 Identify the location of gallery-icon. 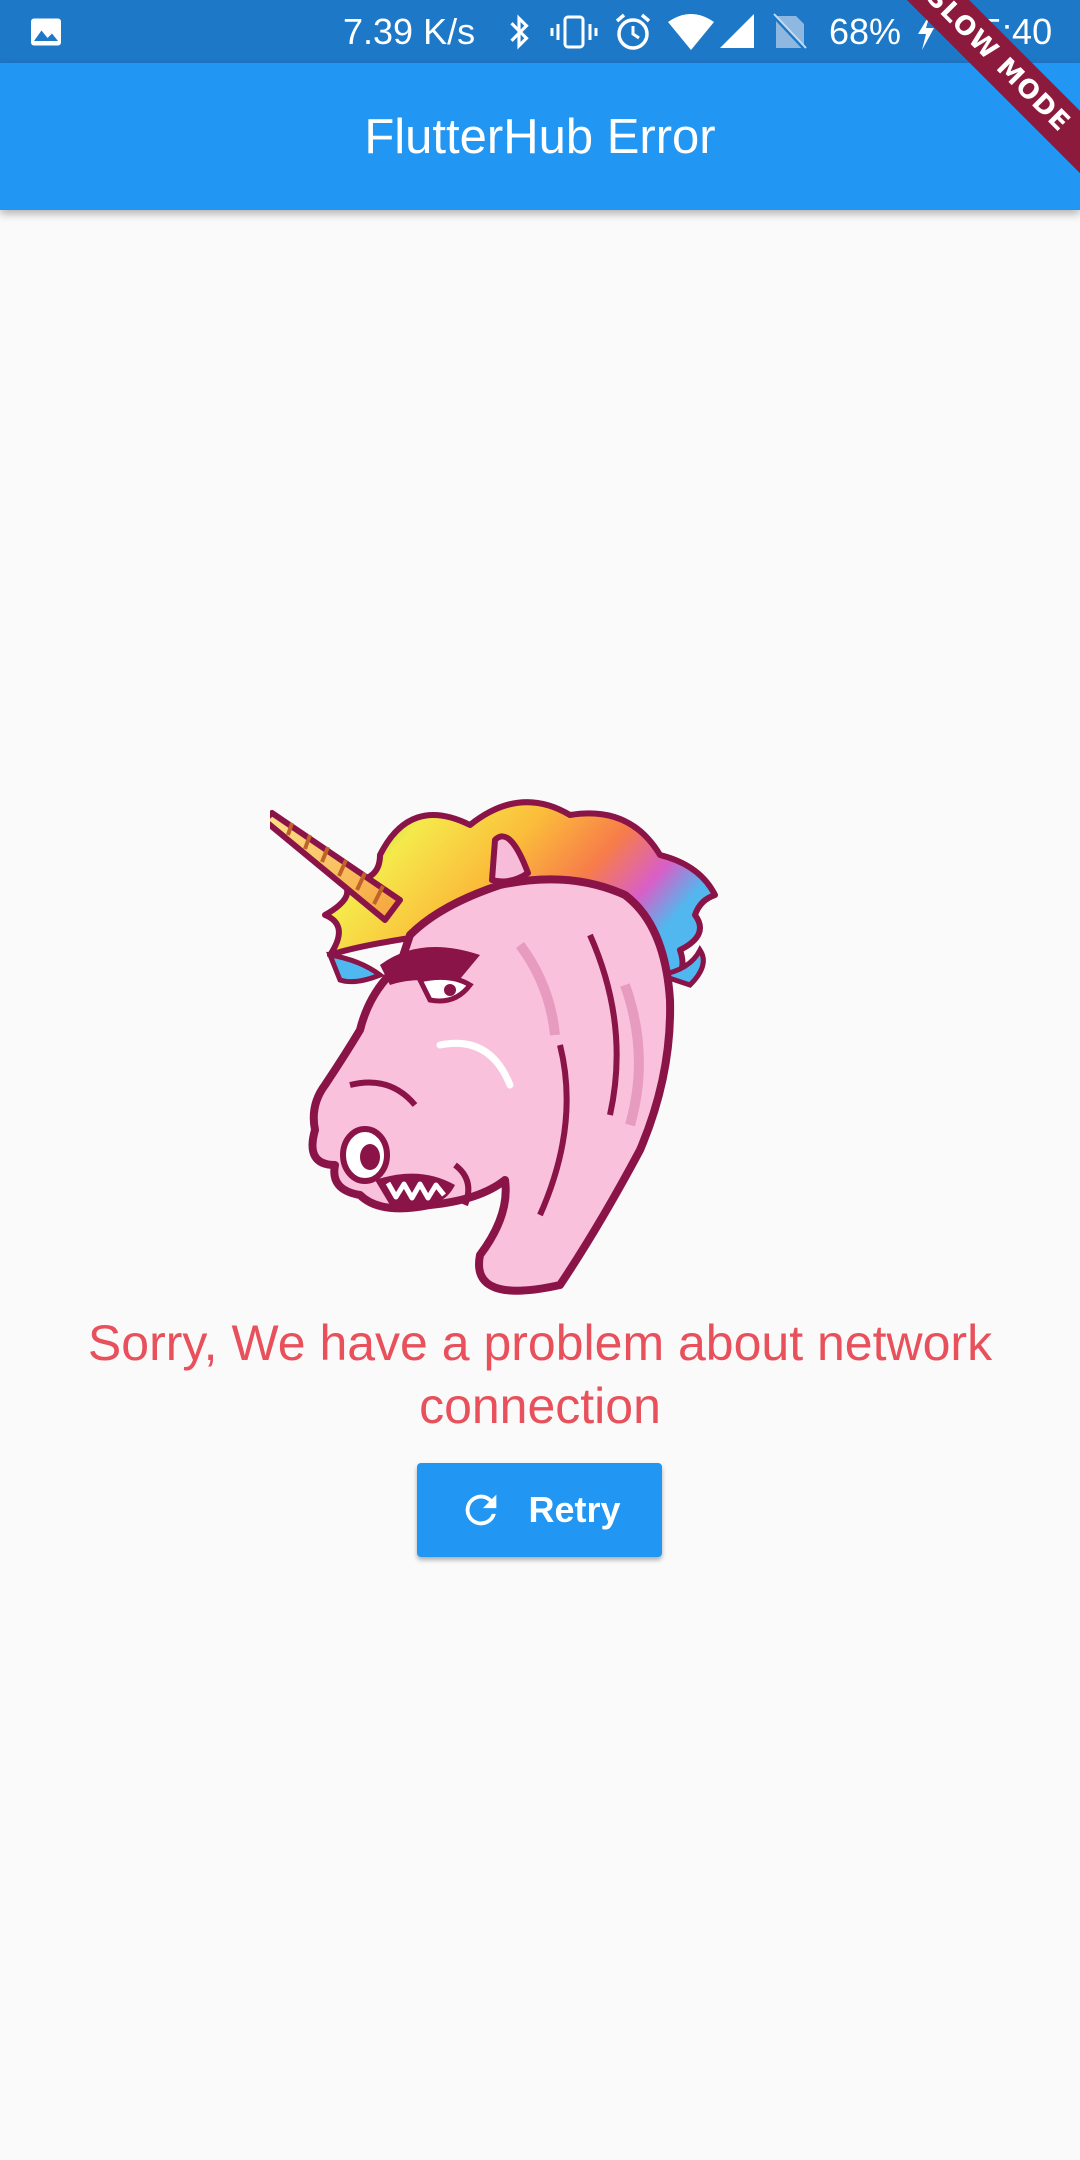
(46, 31).